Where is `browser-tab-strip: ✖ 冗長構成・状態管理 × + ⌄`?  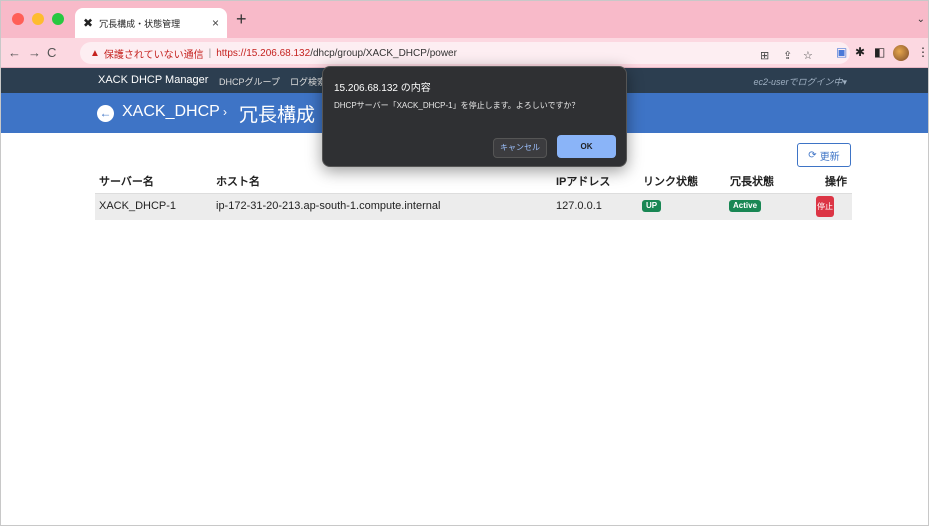
browser-tab-strip: ✖ 冗長構成・状態管理 × + ⌄ is located at coordinates (464, 19).